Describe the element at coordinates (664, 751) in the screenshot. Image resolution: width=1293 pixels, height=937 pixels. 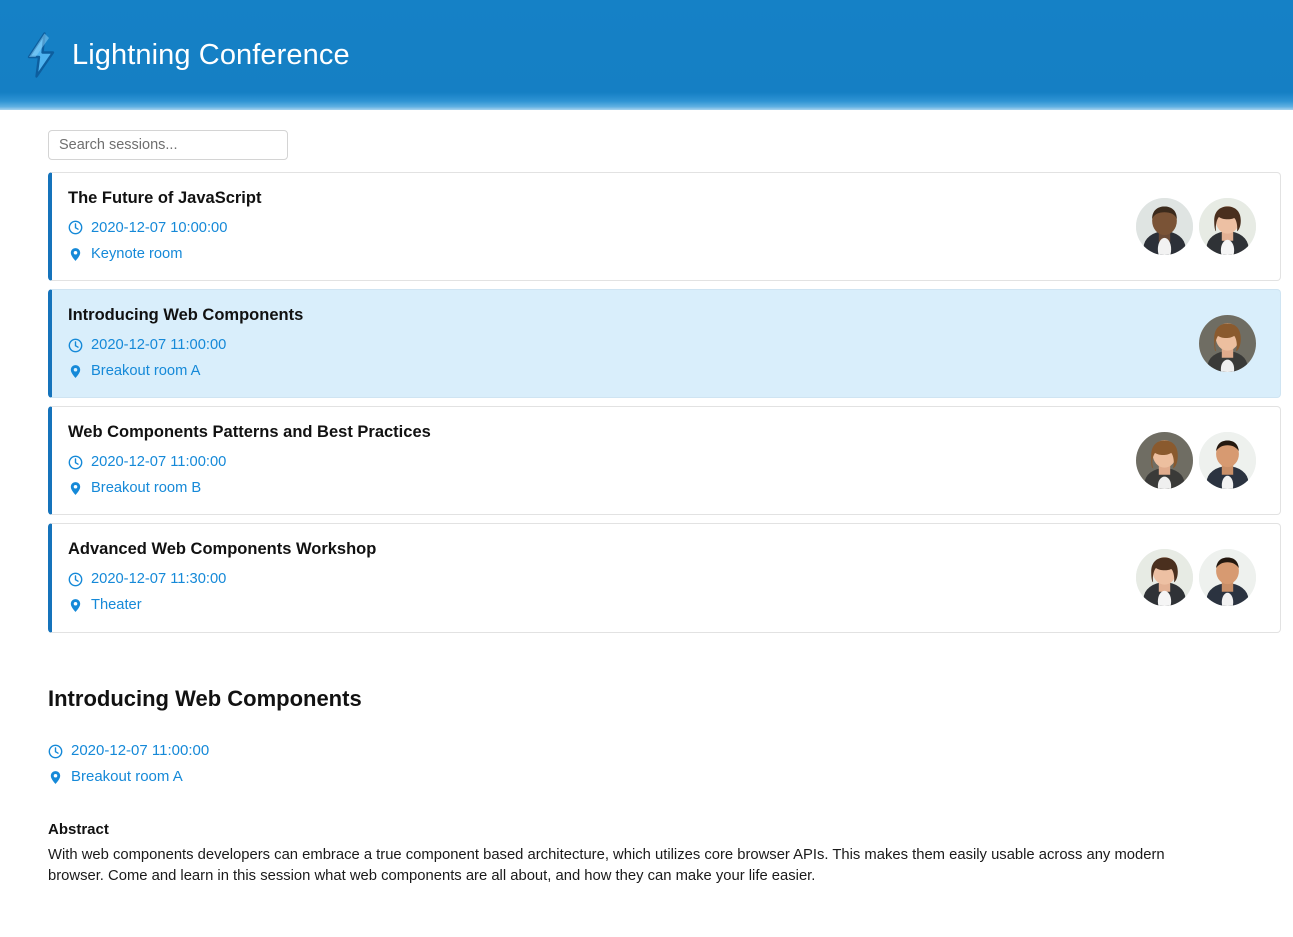
I see `detail-datetime: 2020-12-07 11:00:00` at that location.